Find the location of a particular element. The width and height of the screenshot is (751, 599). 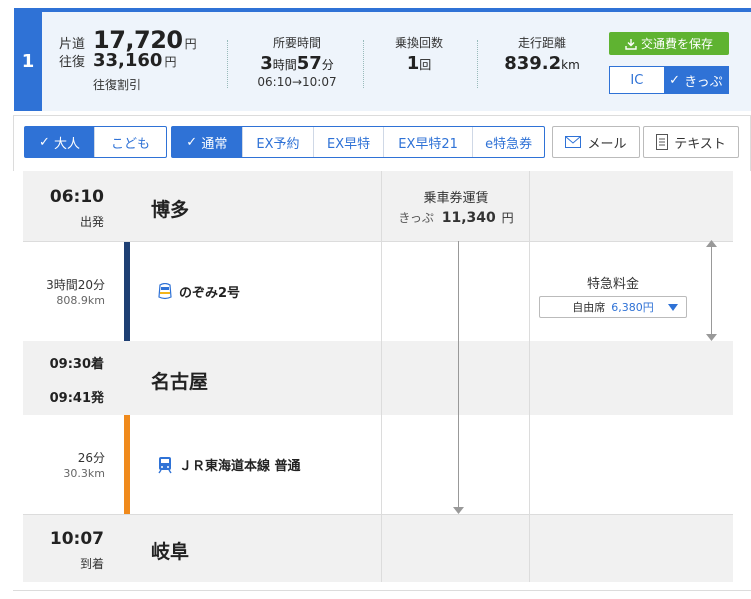

option-normal-label: 通常 is located at coordinates (214, 144).